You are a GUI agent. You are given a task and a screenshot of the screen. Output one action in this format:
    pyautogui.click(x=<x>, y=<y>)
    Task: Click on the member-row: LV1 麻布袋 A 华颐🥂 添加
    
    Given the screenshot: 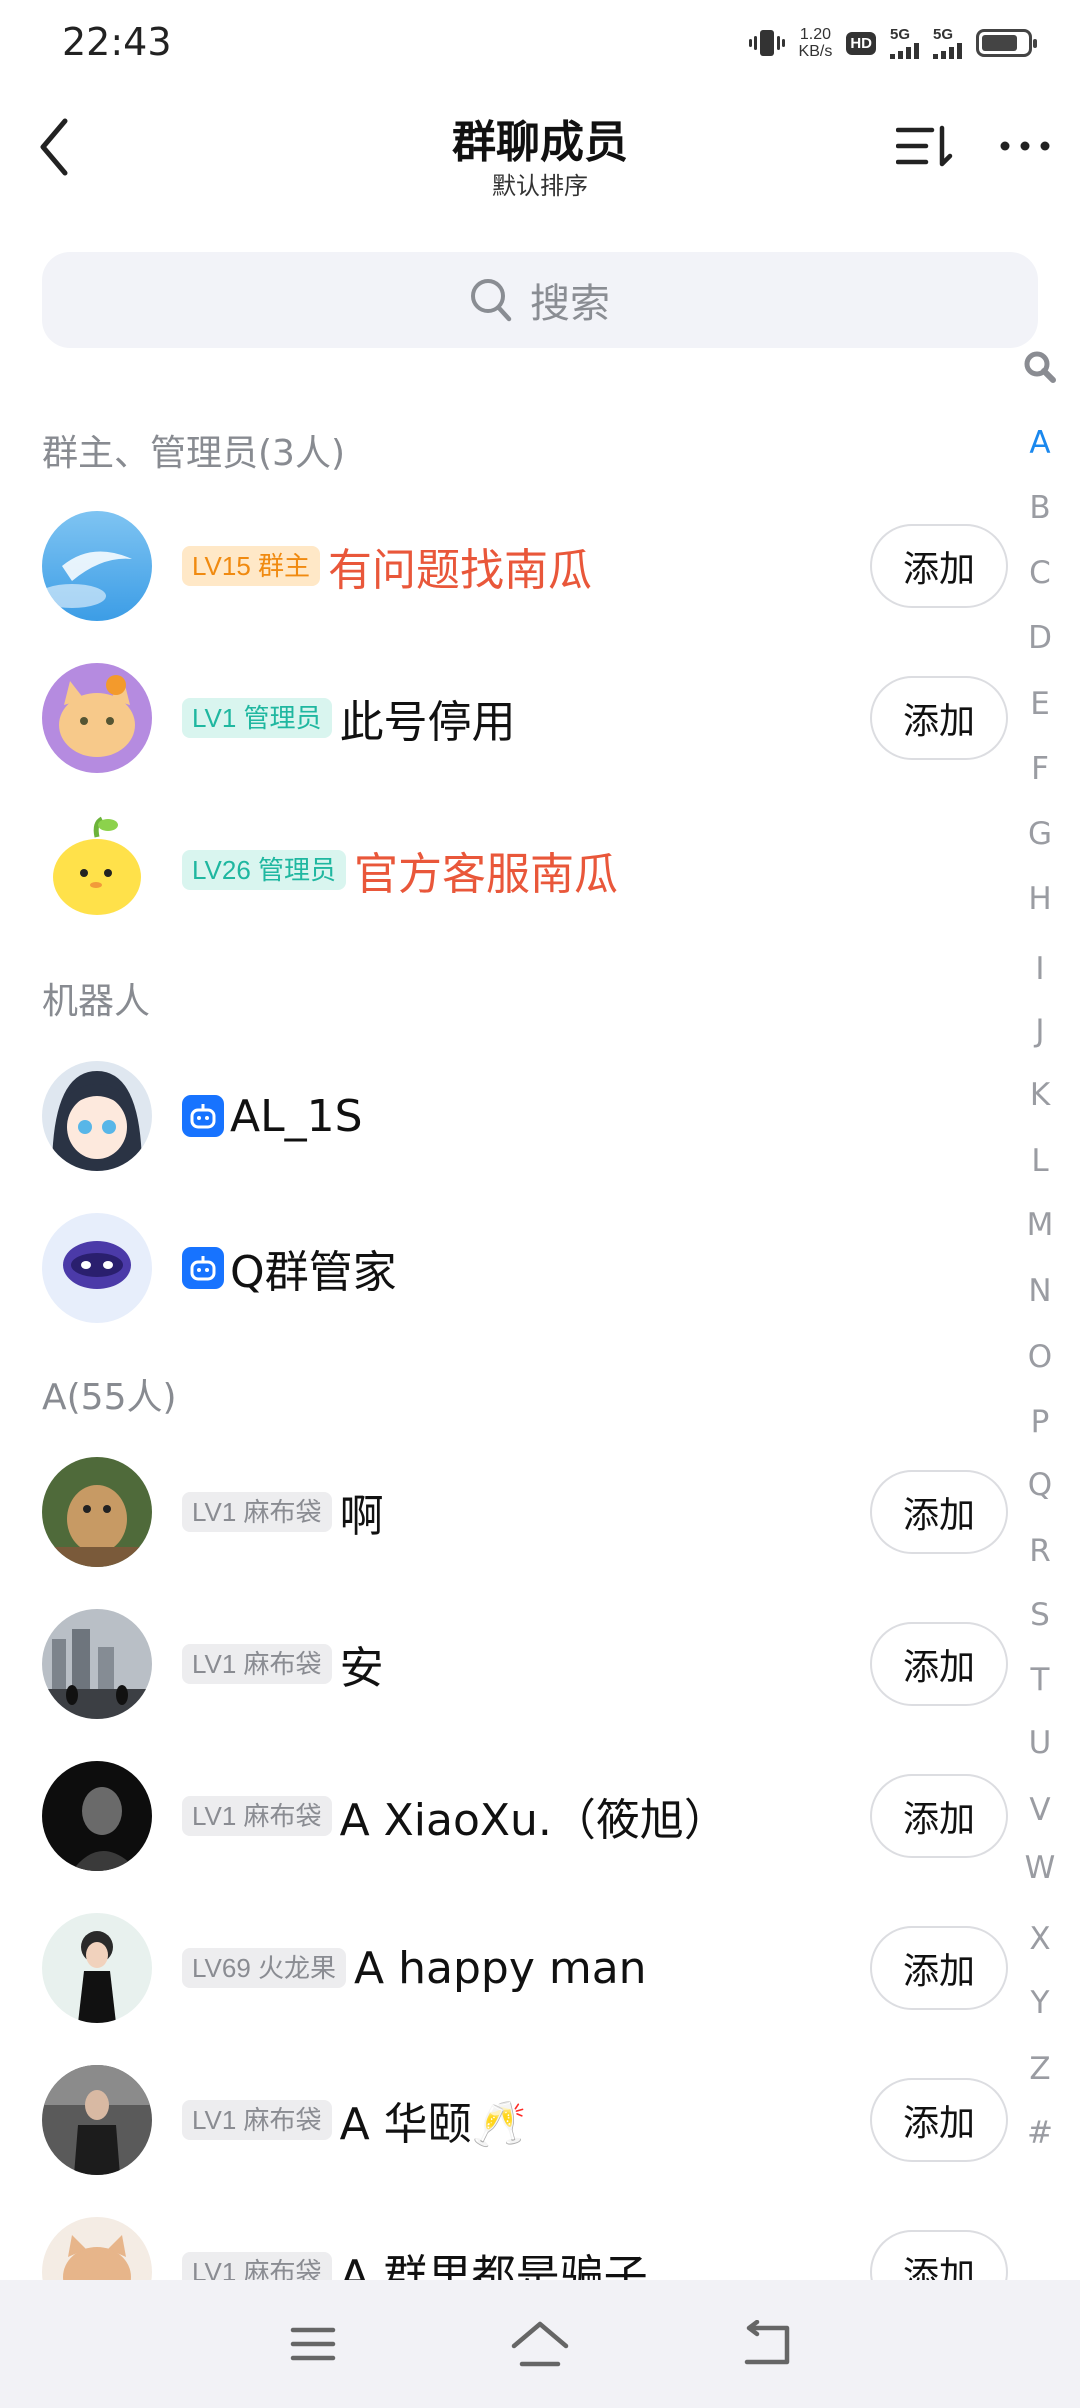 What is the action you would take?
    pyautogui.click(x=505, y=2120)
    